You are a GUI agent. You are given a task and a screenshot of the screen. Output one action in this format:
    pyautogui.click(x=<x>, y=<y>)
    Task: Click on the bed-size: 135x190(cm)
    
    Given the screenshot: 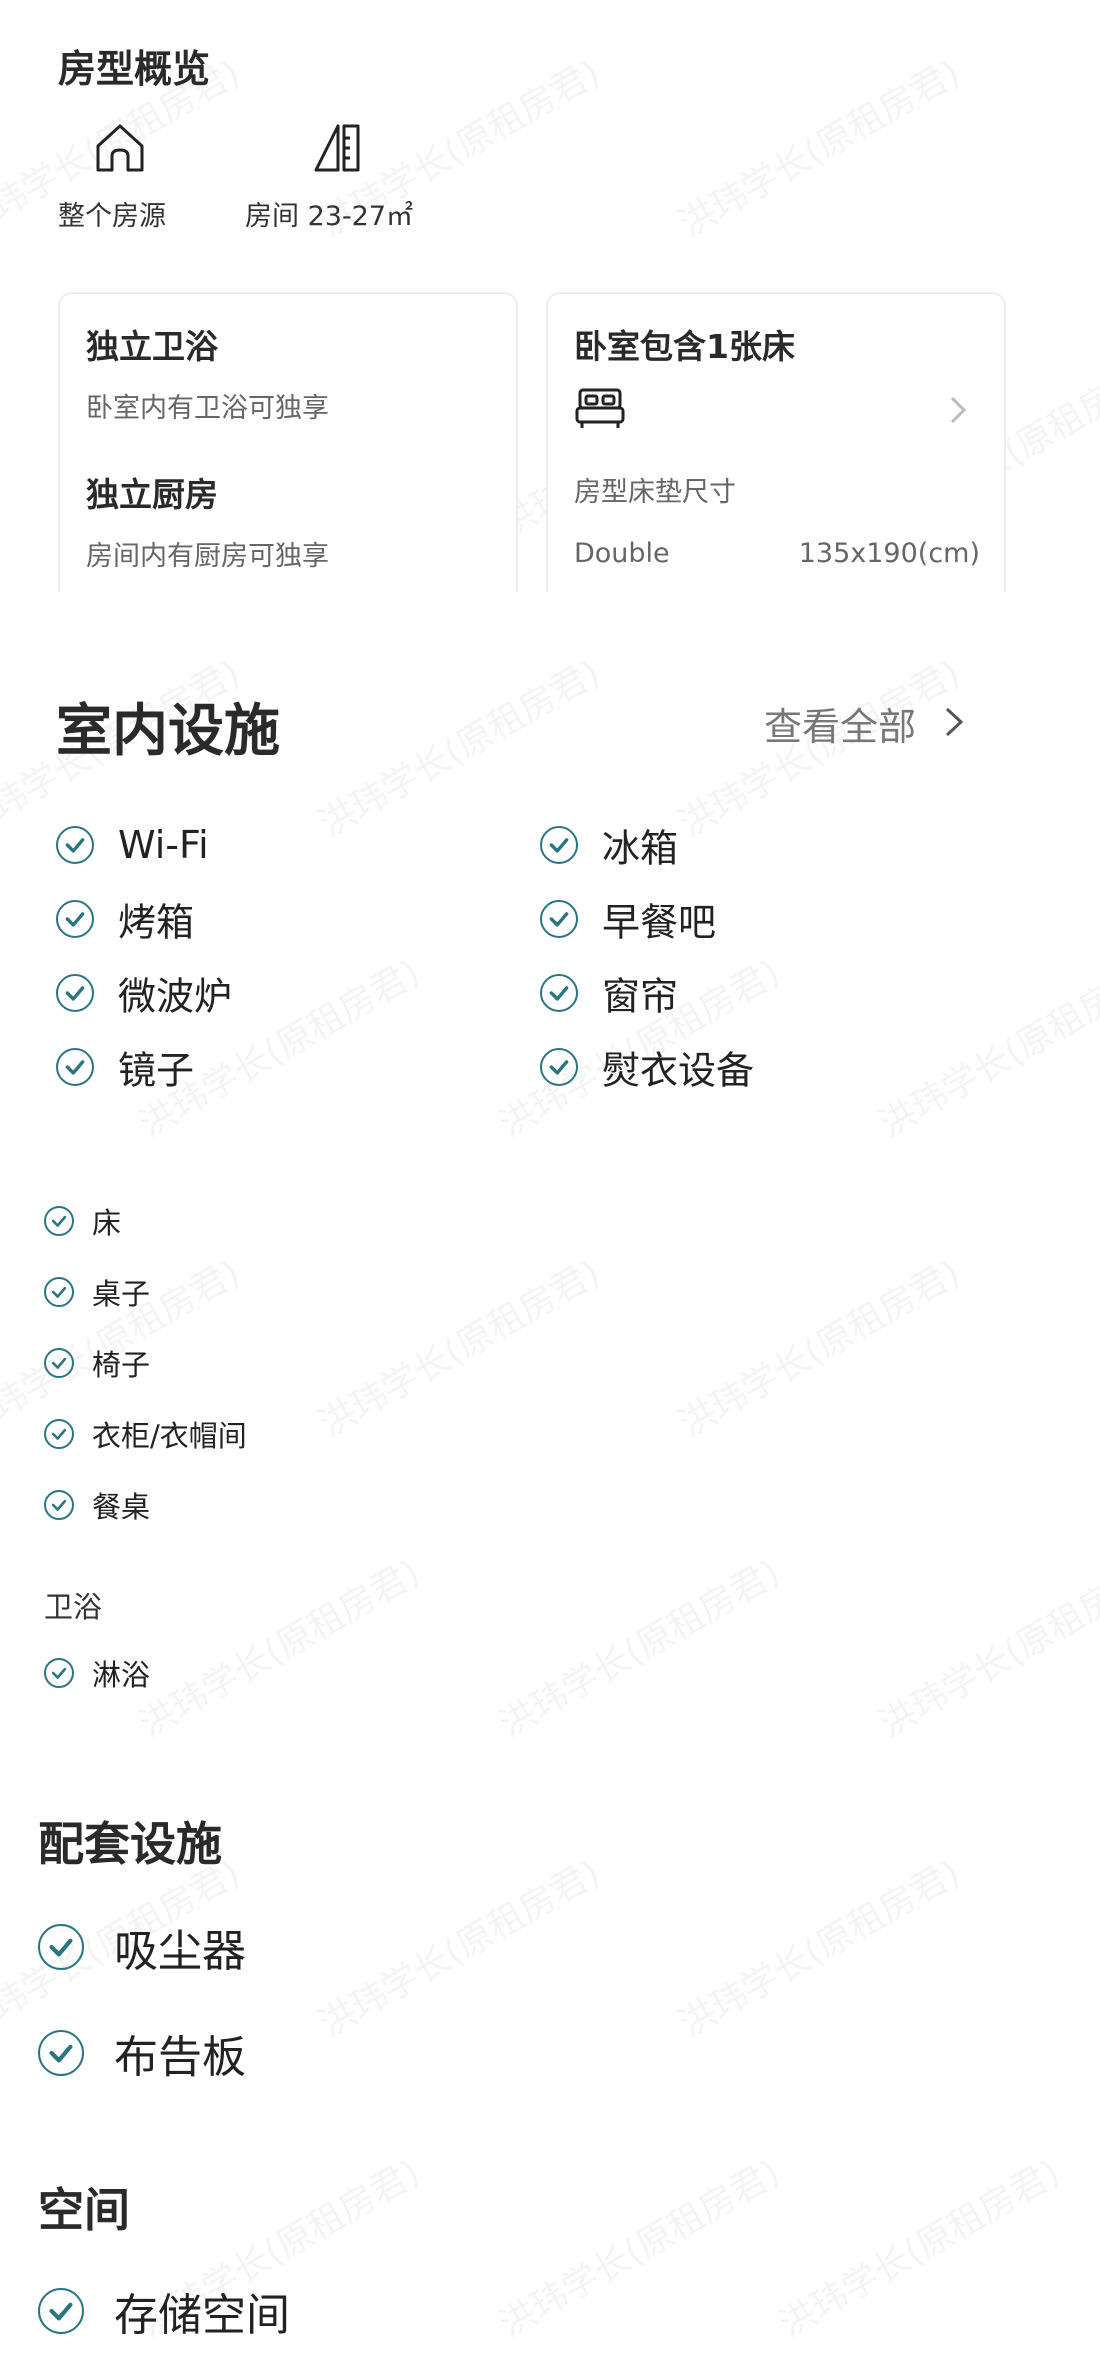 What is the action you would take?
    pyautogui.click(x=889, y=553)
    